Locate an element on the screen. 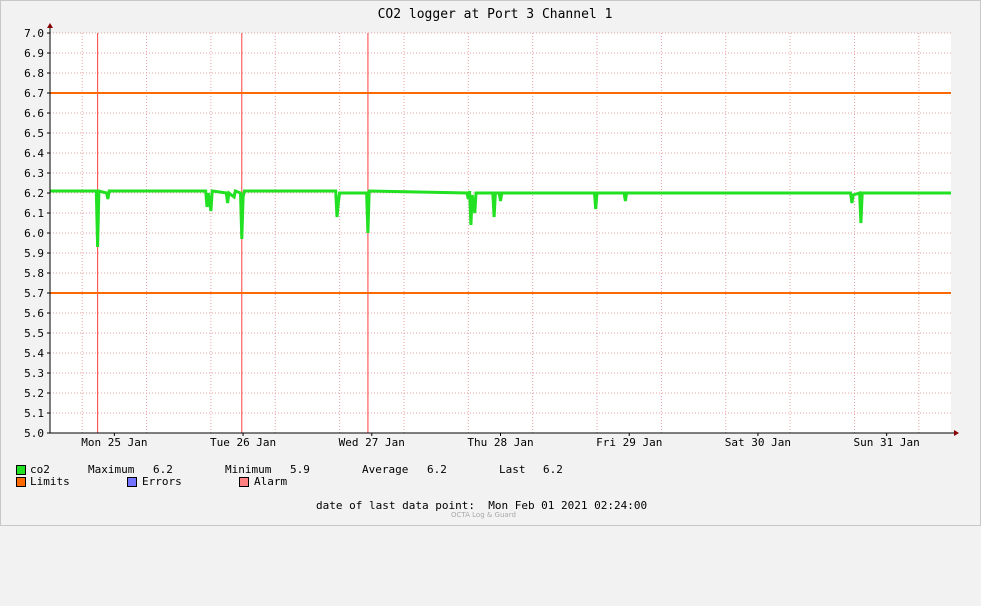  x-axis-arrow is located at coordinates (956, 433).